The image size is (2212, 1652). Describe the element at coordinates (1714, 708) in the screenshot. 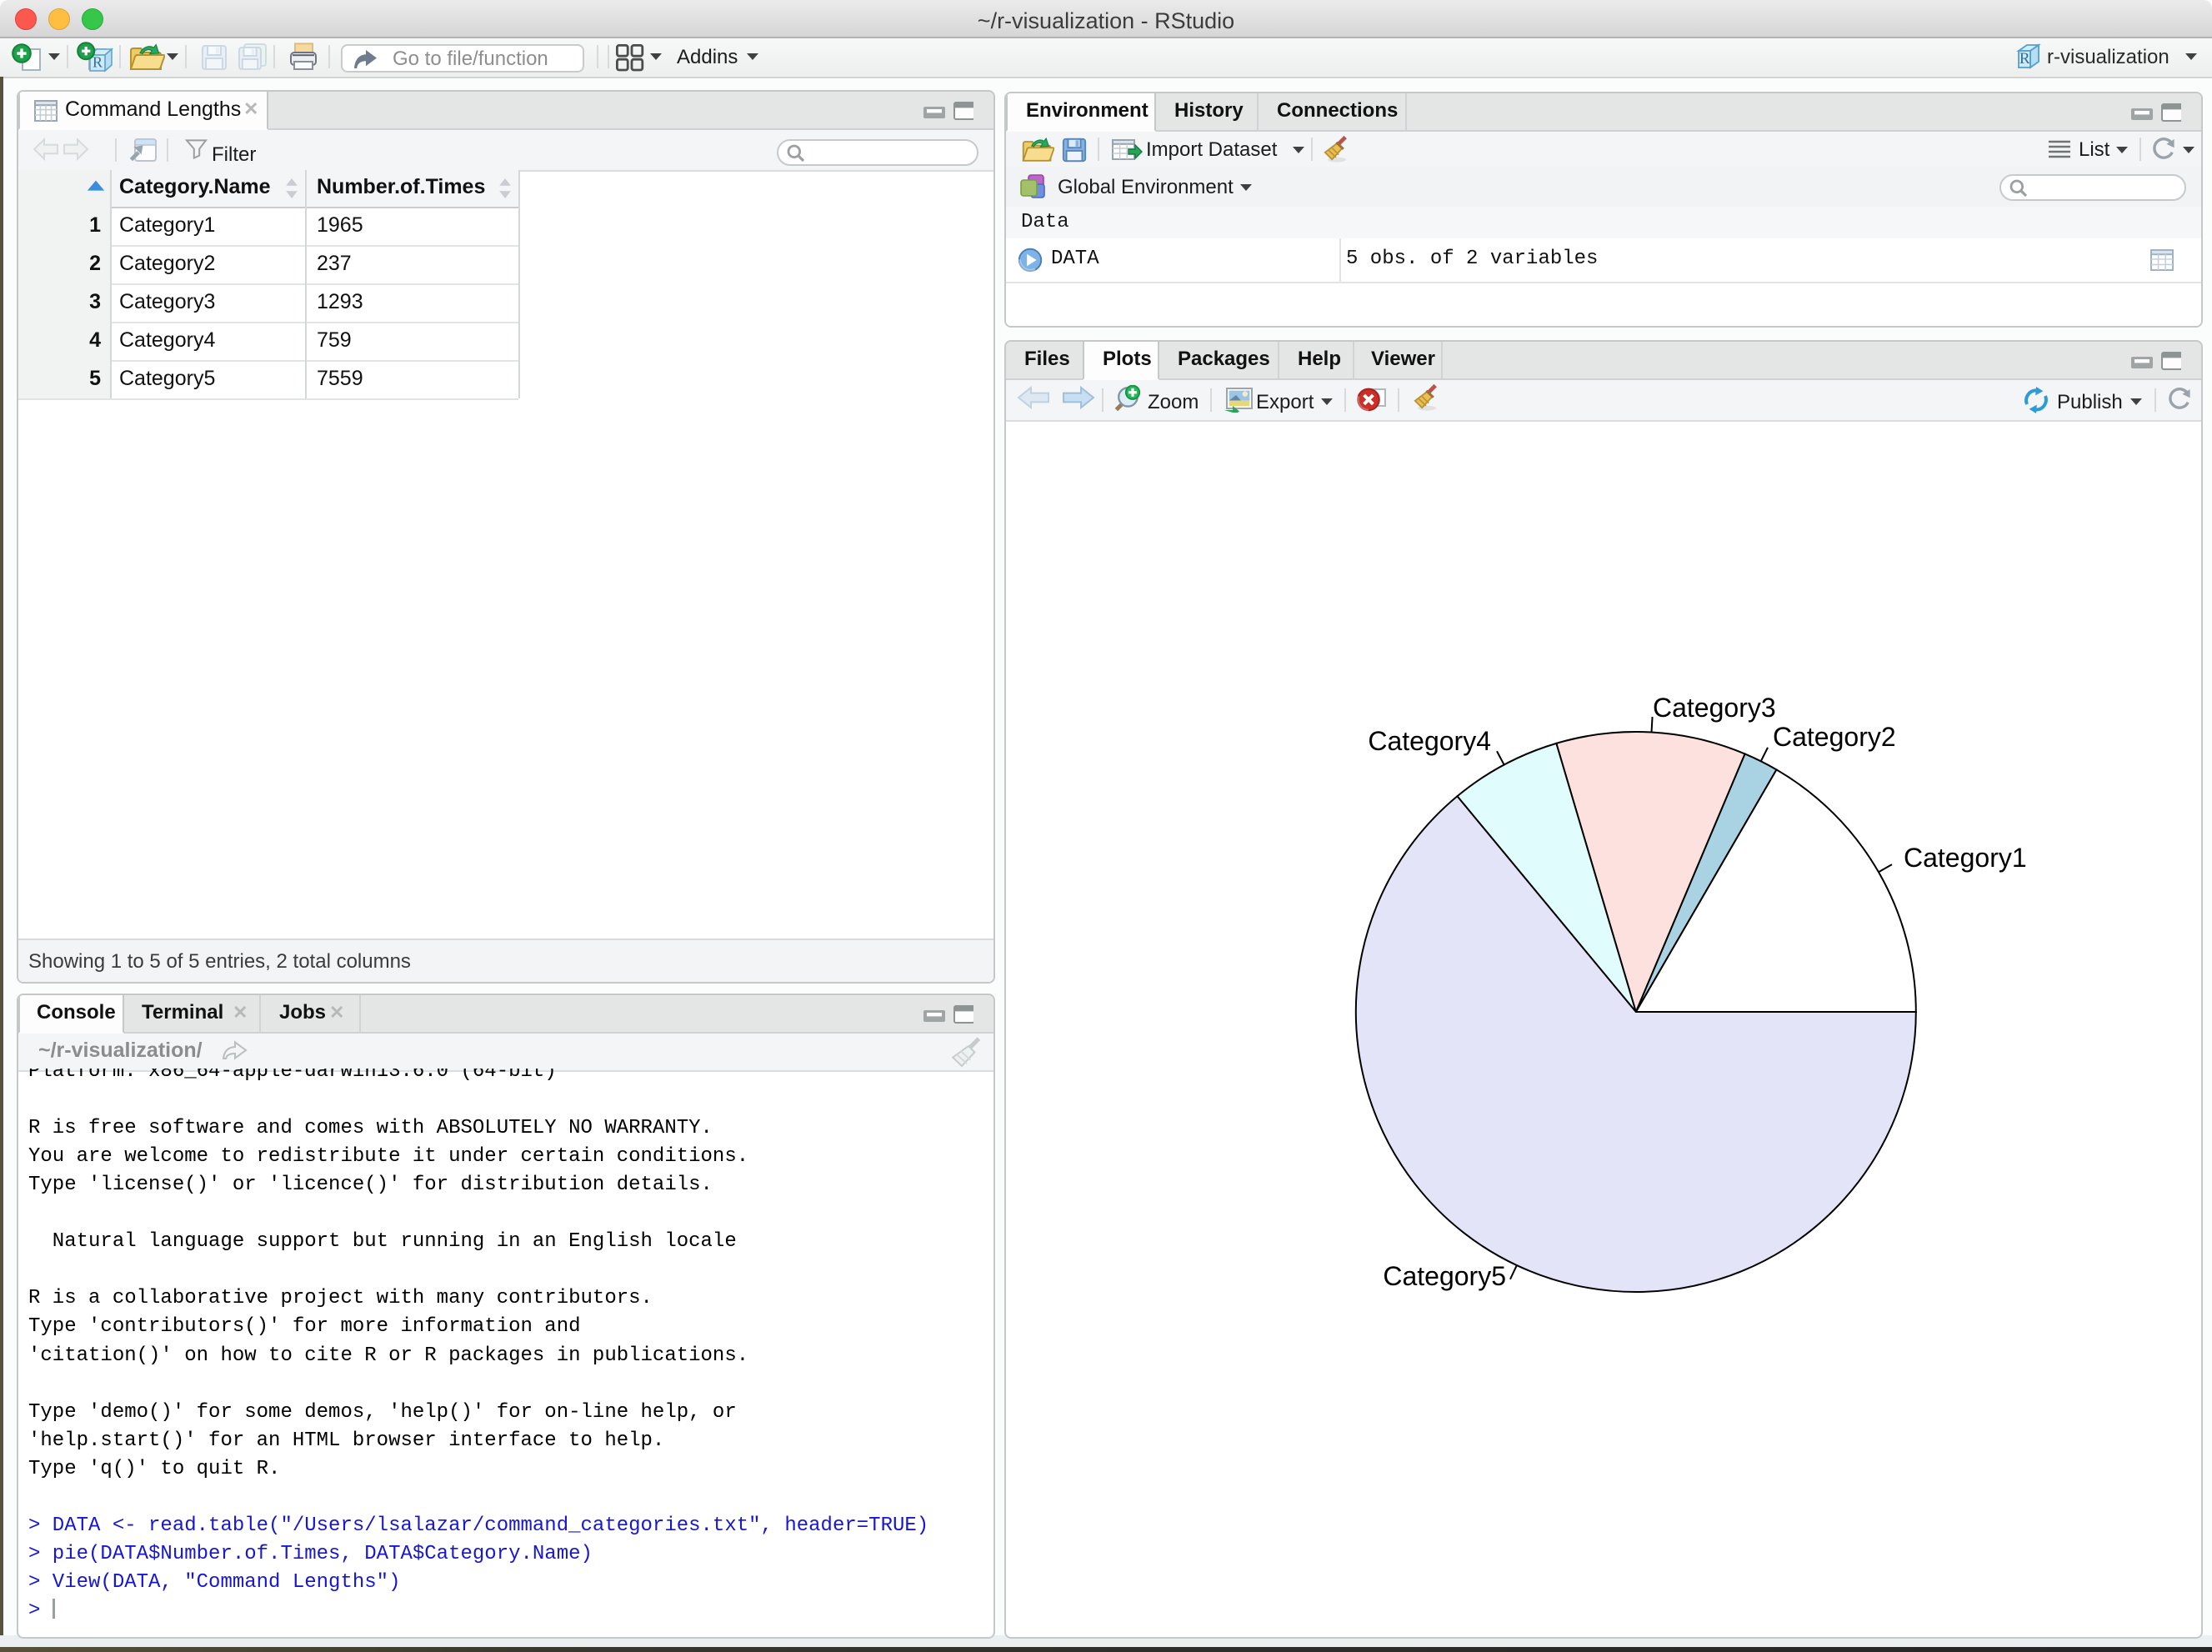

I see `svg-text: Category3` at that location.